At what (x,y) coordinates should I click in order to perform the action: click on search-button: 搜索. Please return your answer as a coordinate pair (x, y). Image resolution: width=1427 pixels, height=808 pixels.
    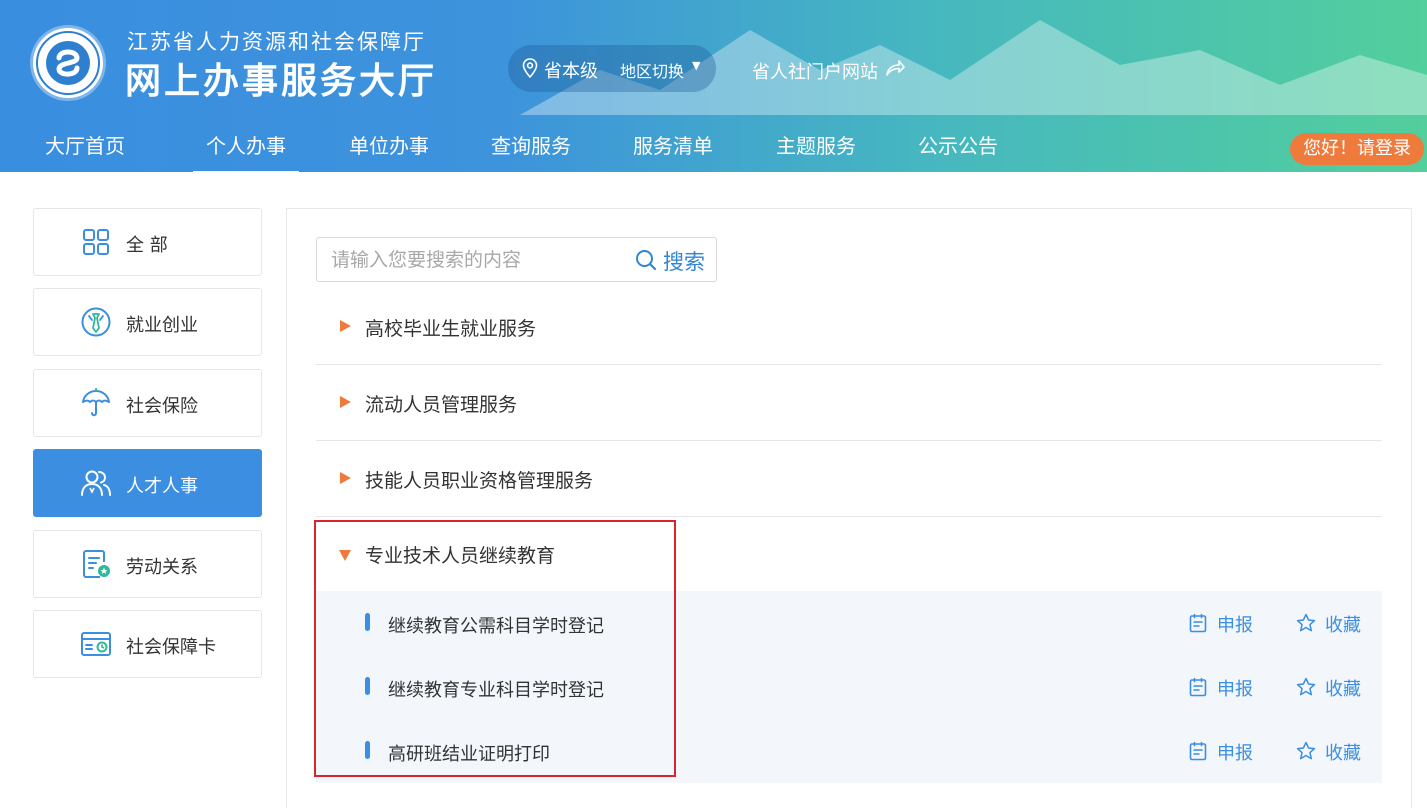
    Looking at the image, I should click on (675, 260).